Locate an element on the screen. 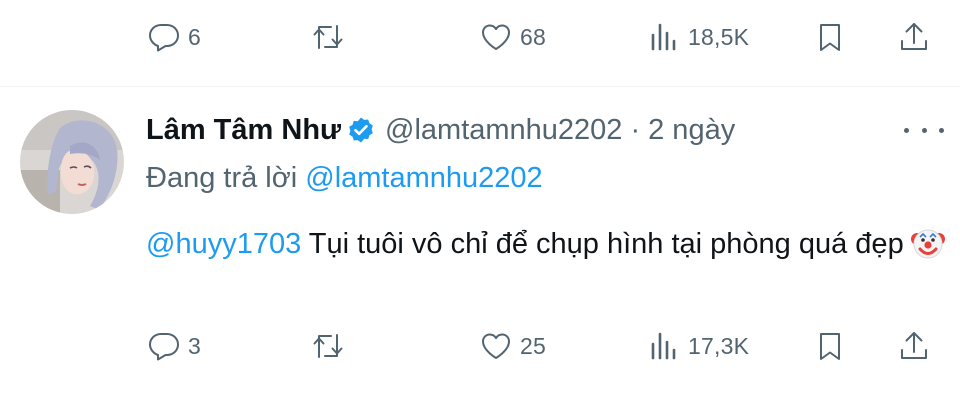  views-count: 18,5K is located at coordinates (719, 36).